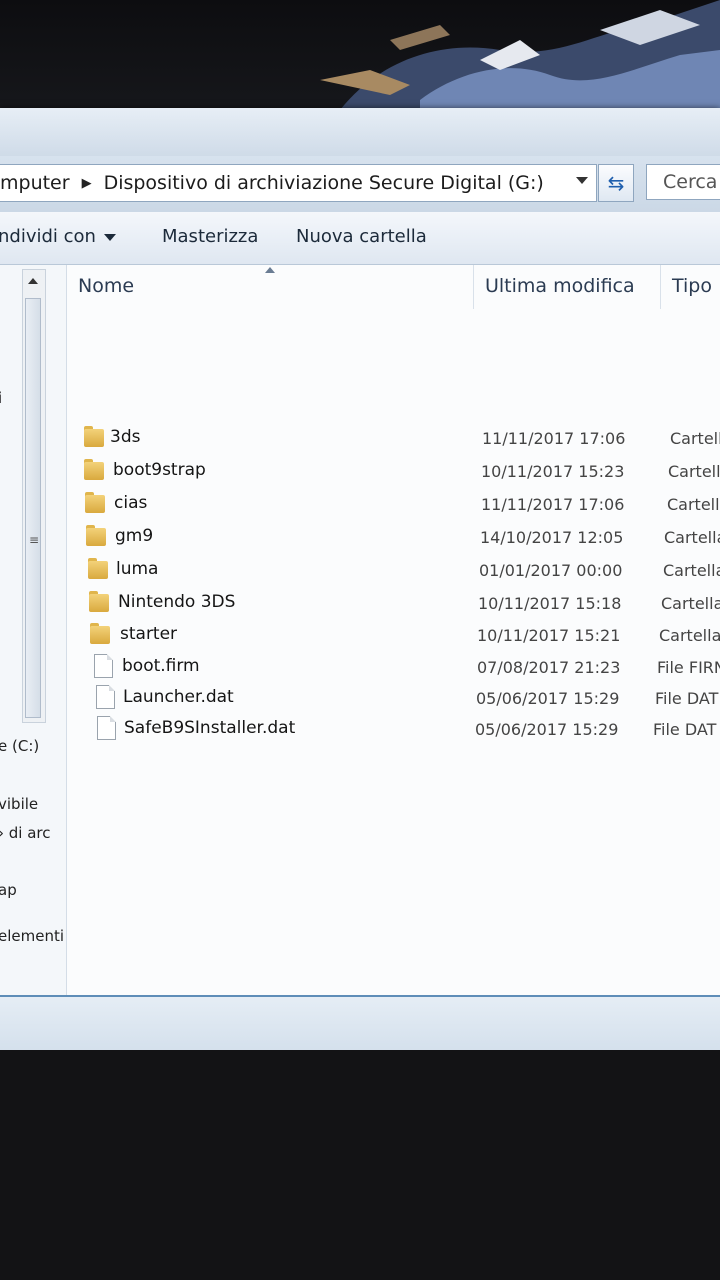 This screenshot has height=1280, width=720. What do you see at coordinates (692, 286) in the screenshot?
I see `column-header-type: Tipo` at bounding box center [692, 286].